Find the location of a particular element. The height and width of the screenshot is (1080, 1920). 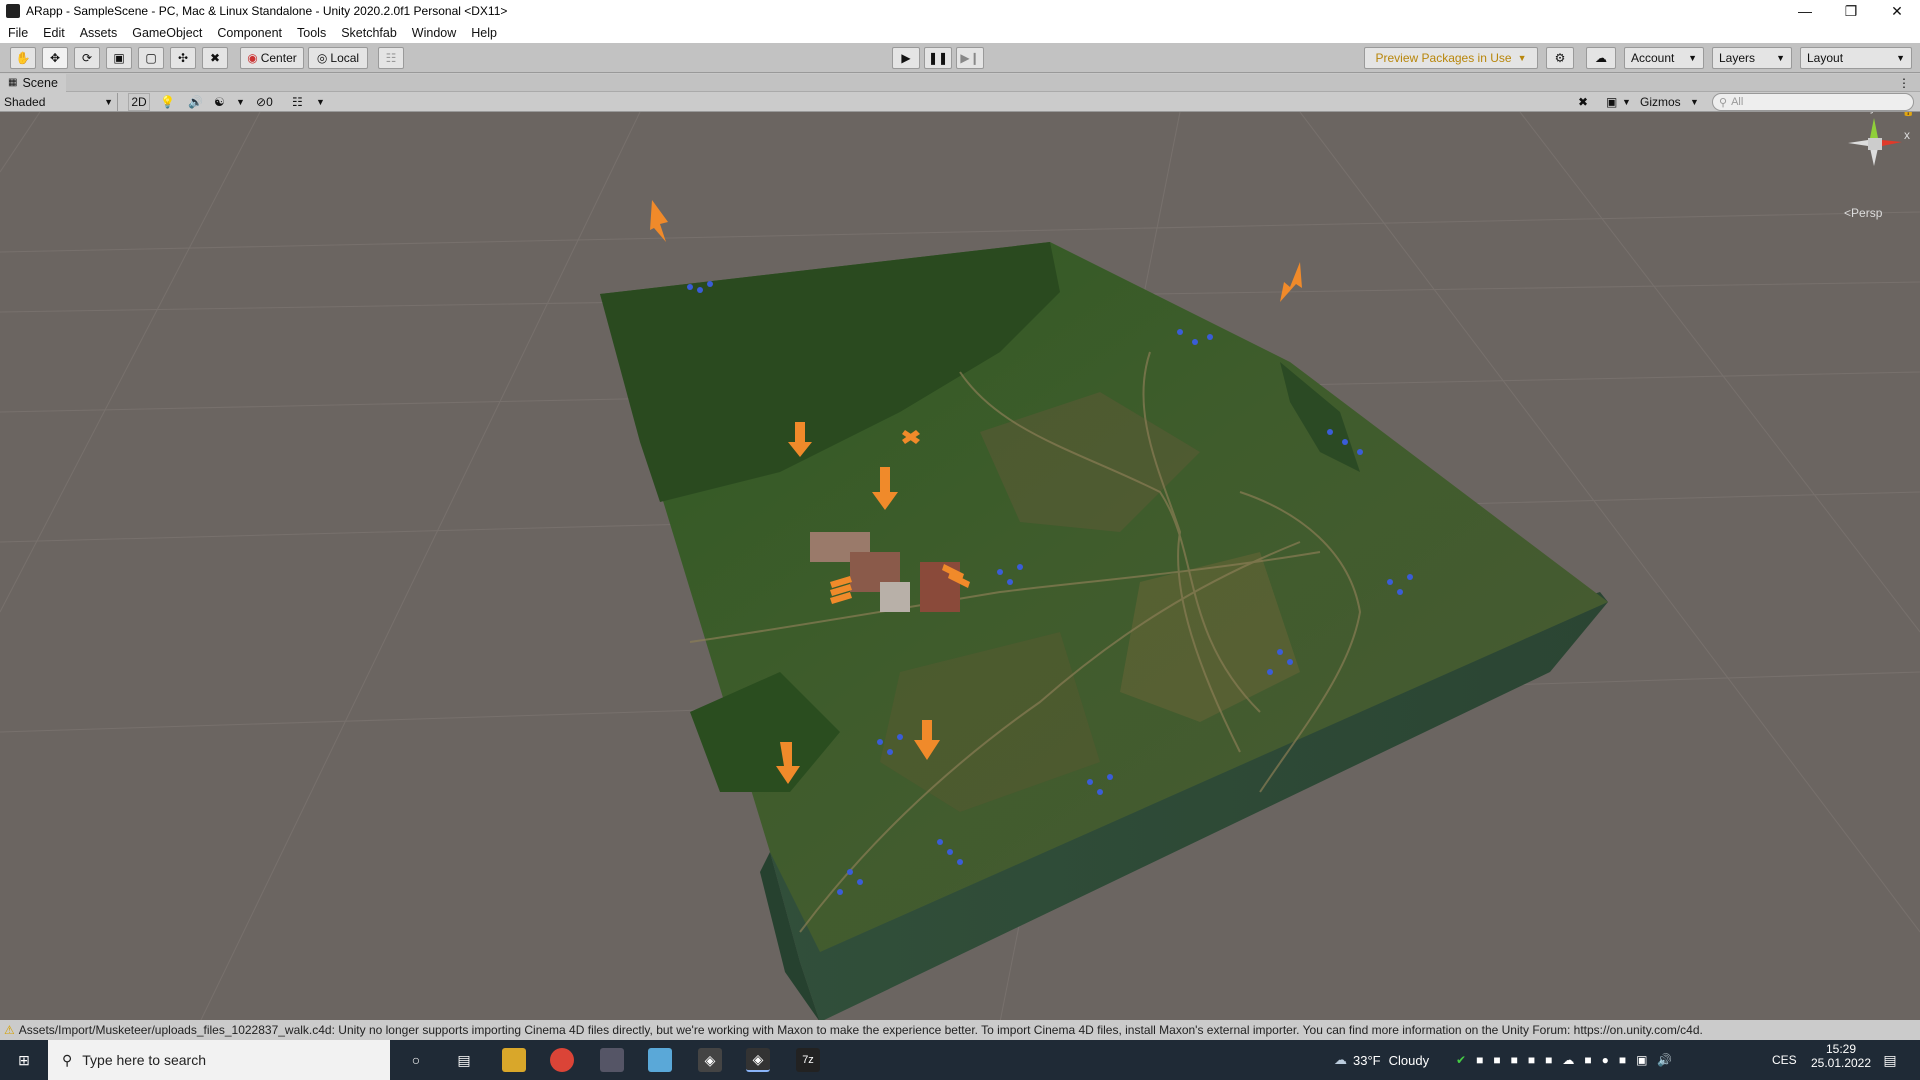

move-tool-icon: ✥ is located at coordinates (55, 58).